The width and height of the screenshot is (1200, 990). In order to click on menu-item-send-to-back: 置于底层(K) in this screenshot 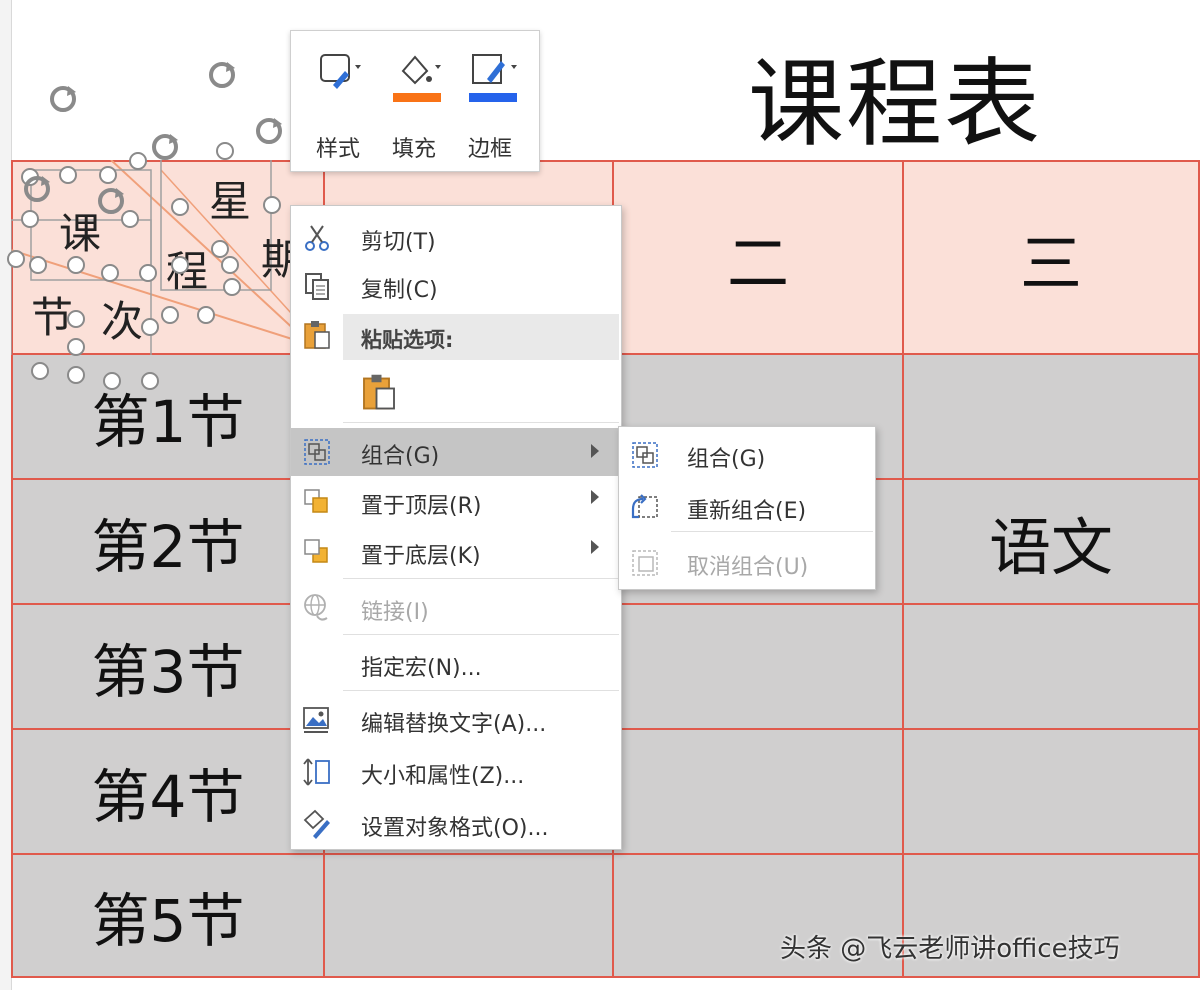, I will do `click(456, 552)`.